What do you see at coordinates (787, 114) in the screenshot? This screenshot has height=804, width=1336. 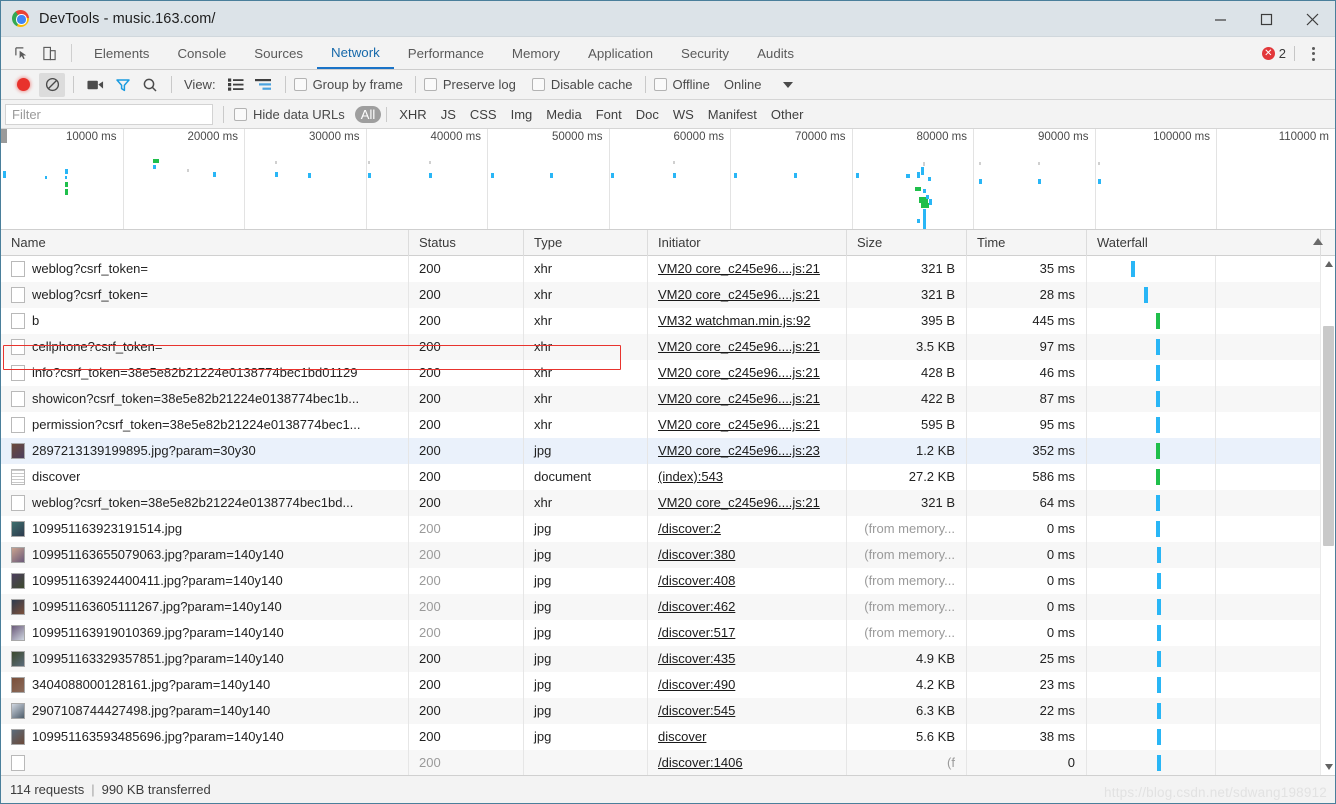 I see `type-filter-other: Other` at bounding box center [787, 114].